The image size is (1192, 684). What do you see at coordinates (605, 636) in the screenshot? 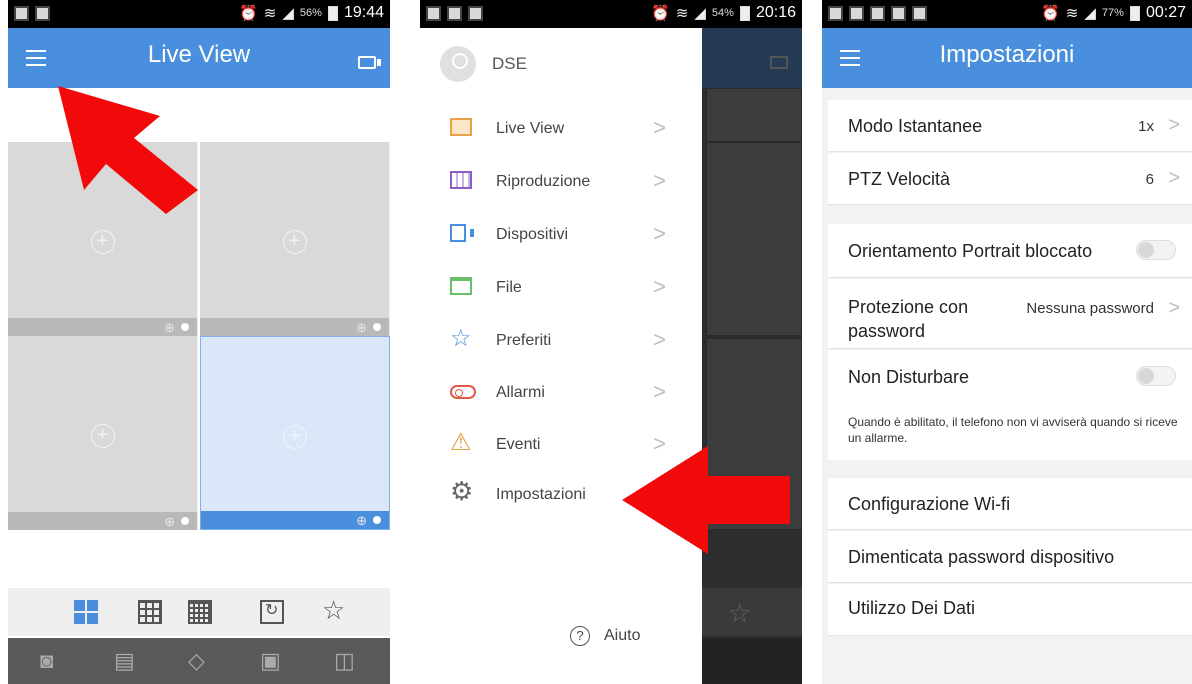
I see `help-link: ? Aiuto` at bounding box center [605, 636].